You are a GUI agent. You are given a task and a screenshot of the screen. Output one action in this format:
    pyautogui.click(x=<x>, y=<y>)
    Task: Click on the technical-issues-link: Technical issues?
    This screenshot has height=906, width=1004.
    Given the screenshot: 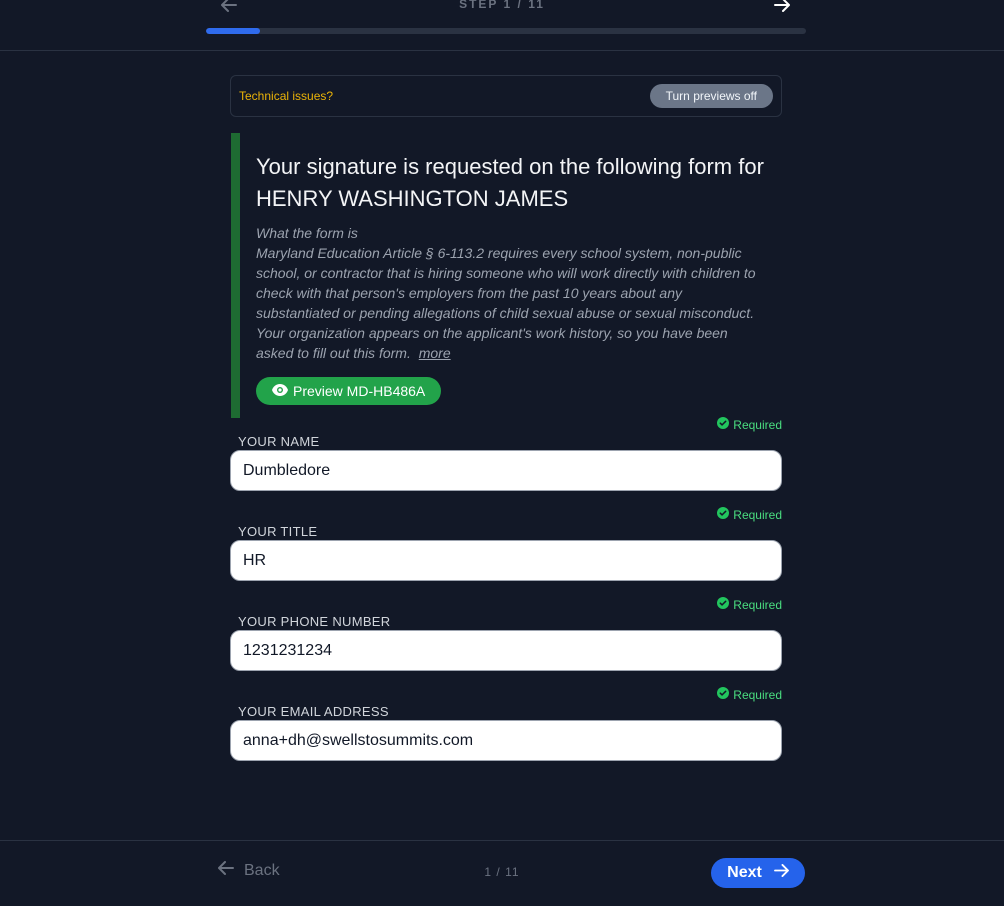 What is the action you would take?
    pyautogui.click(x=286, y=96)
    